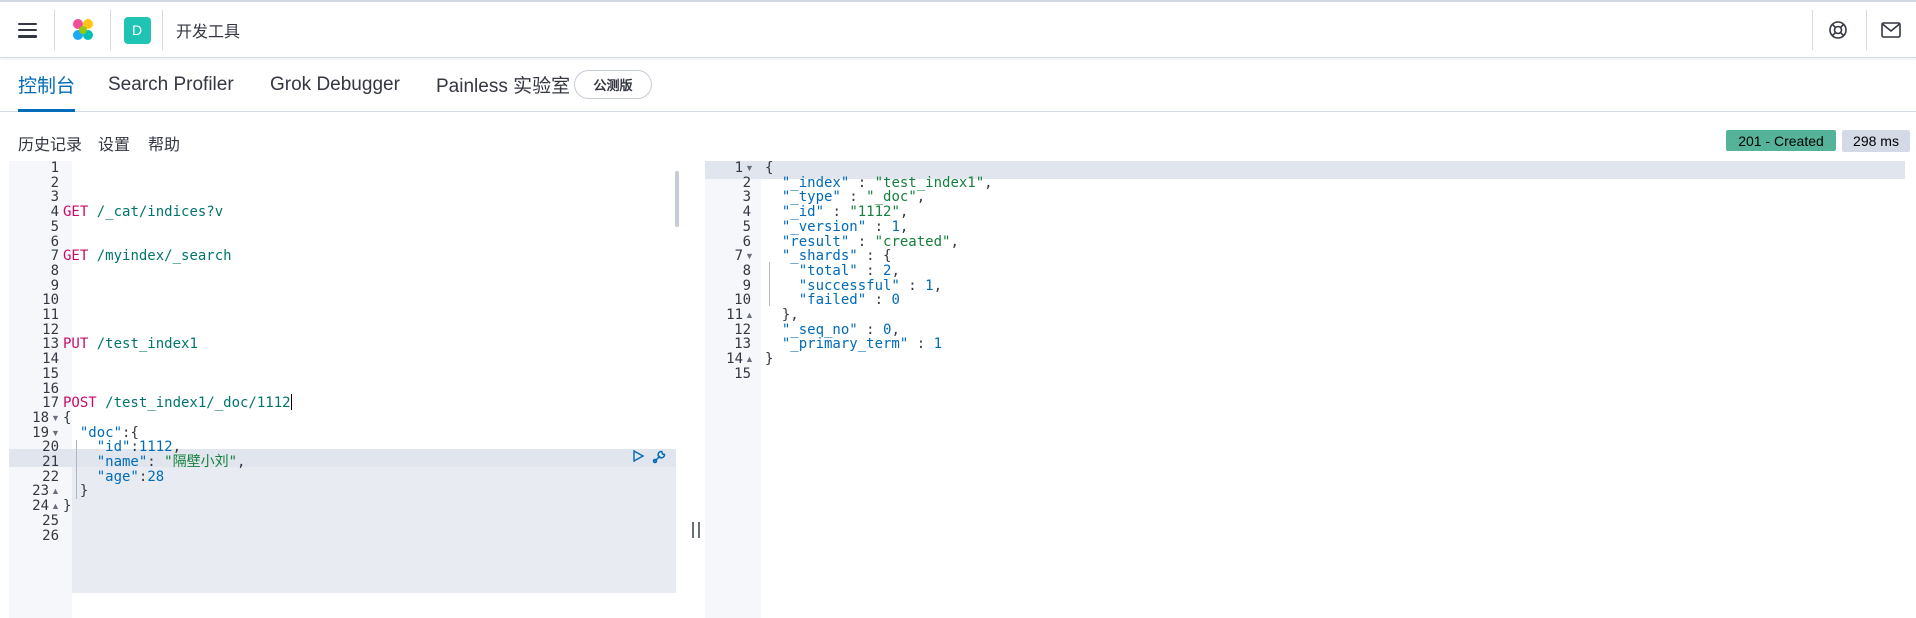  Describe the element at coordinates (164, 143) in the screenshot. I see `help-link: 帮助` at that location.